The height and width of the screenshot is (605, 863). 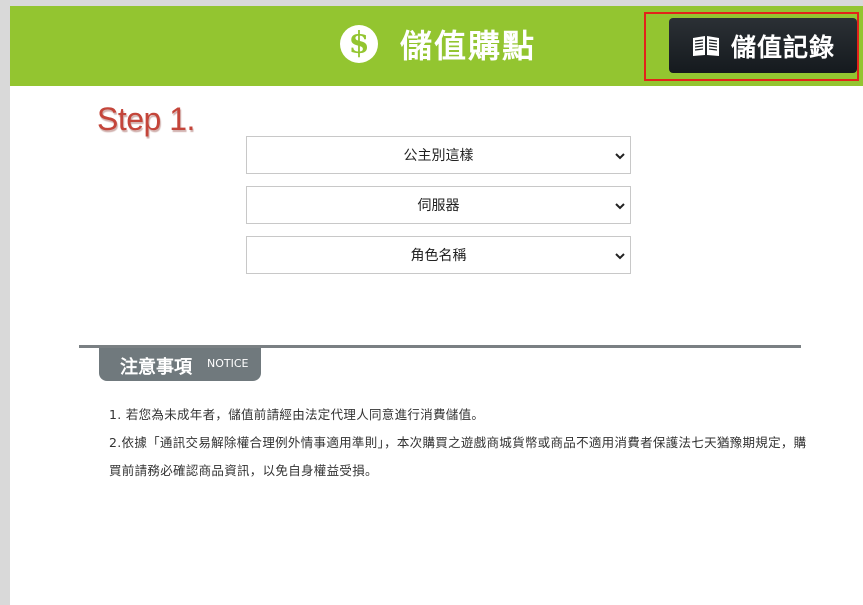 I want to click on character-select-value: 角色名稱, so click(x=438, y=256).